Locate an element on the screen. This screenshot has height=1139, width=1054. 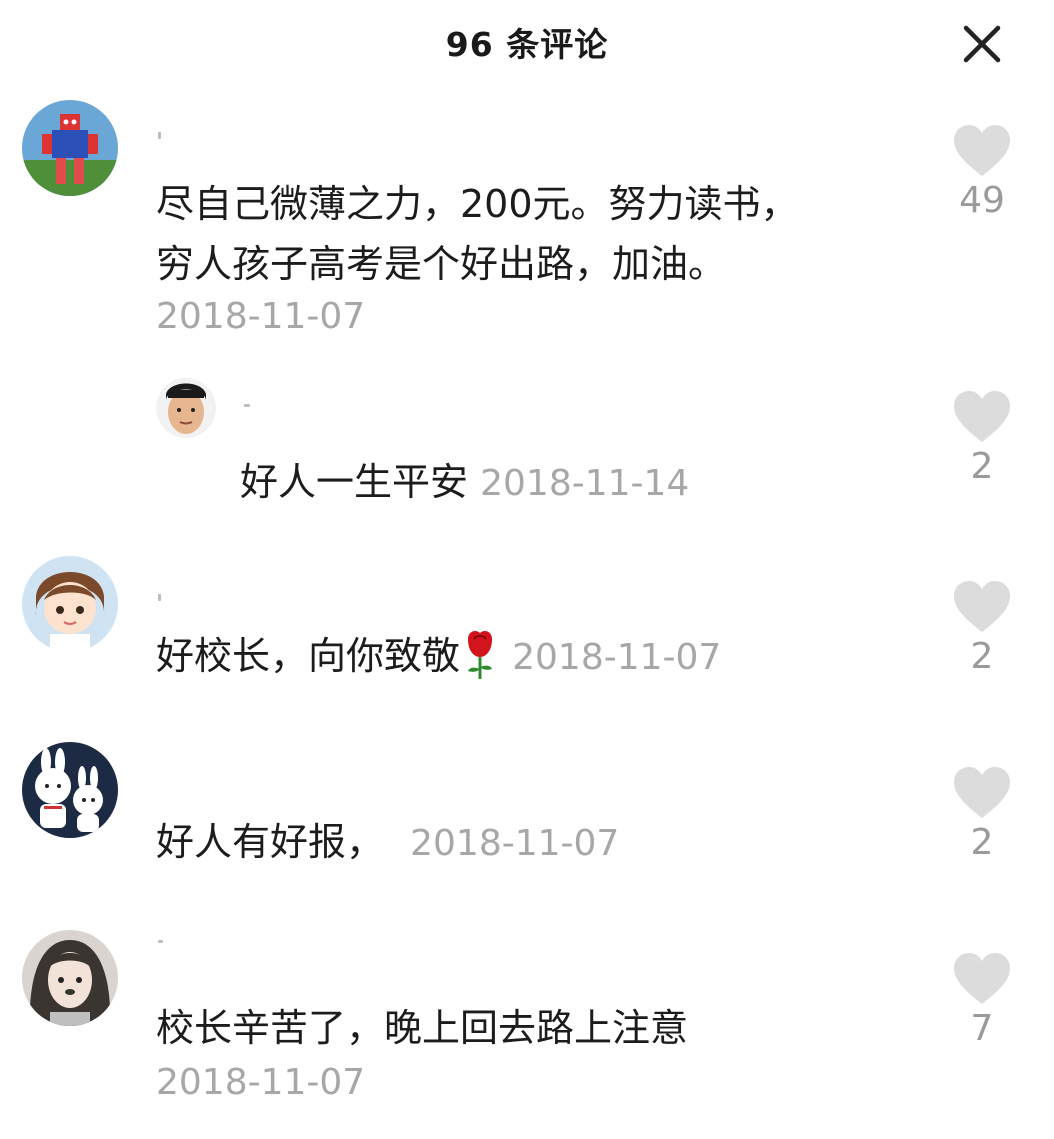
like-count: 49 is located at coordinates (982, 200).